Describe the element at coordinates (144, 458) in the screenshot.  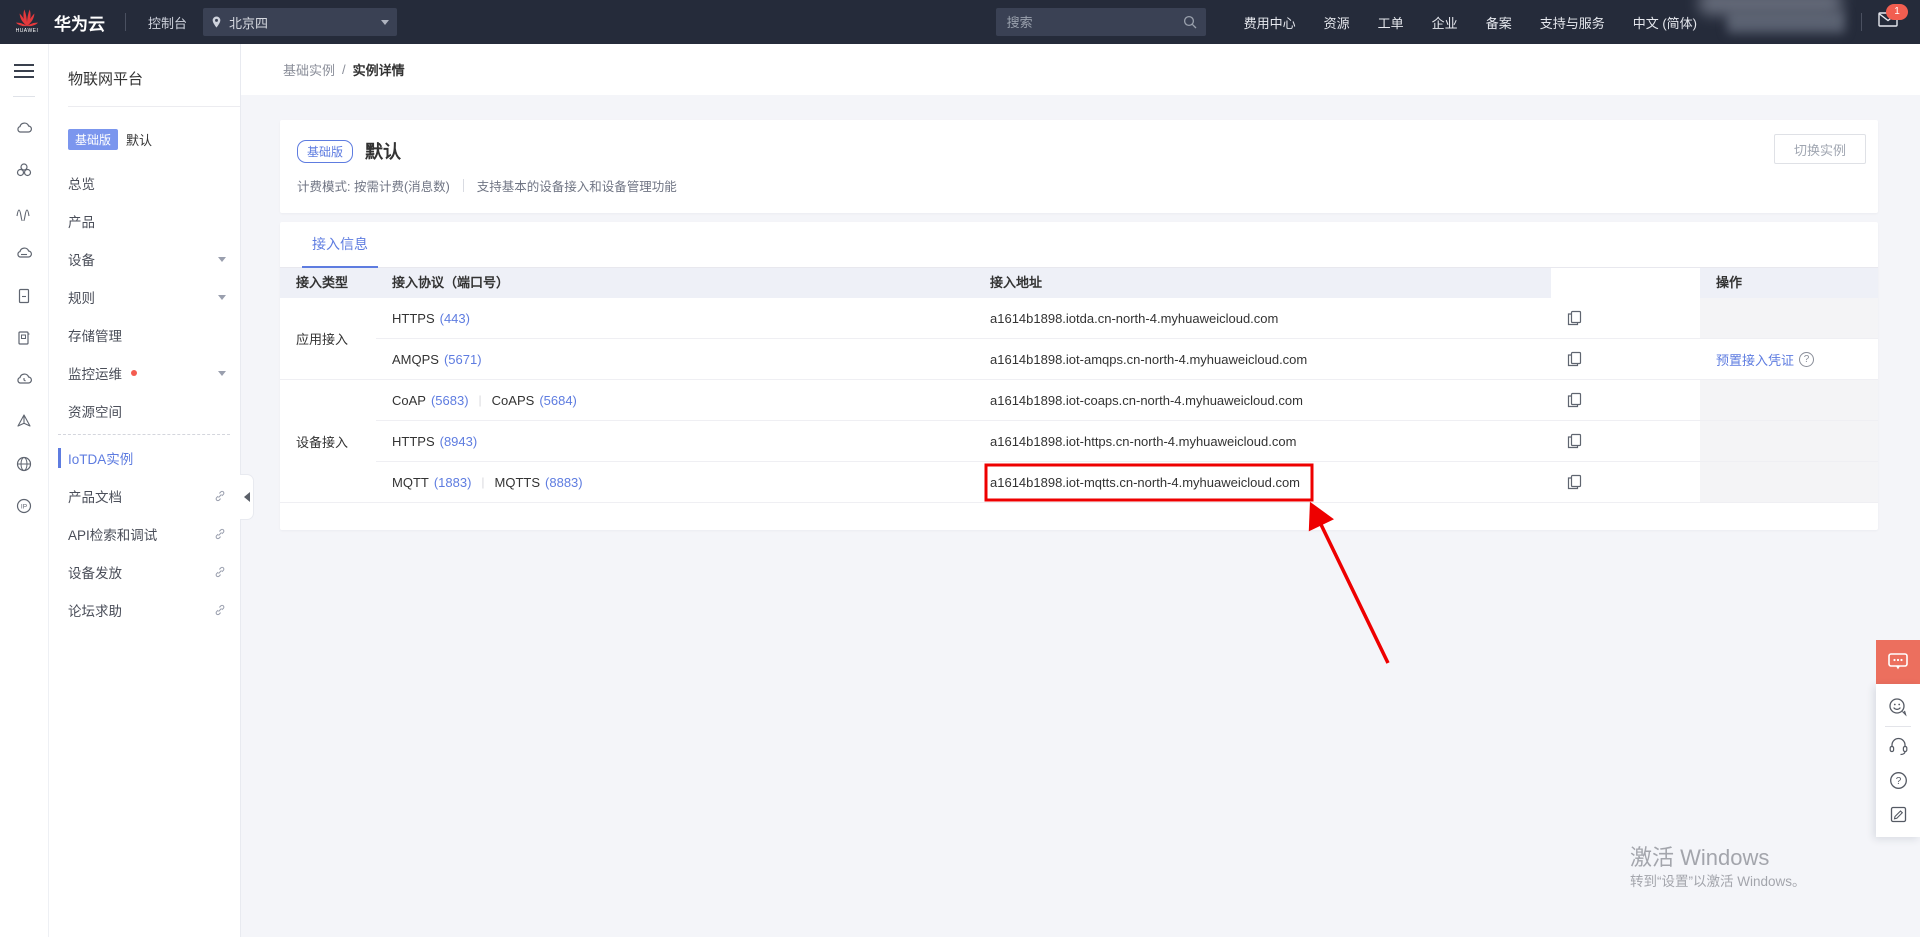
I see `sidebar-item-iotda-instances: IoTDA实例` at that location.